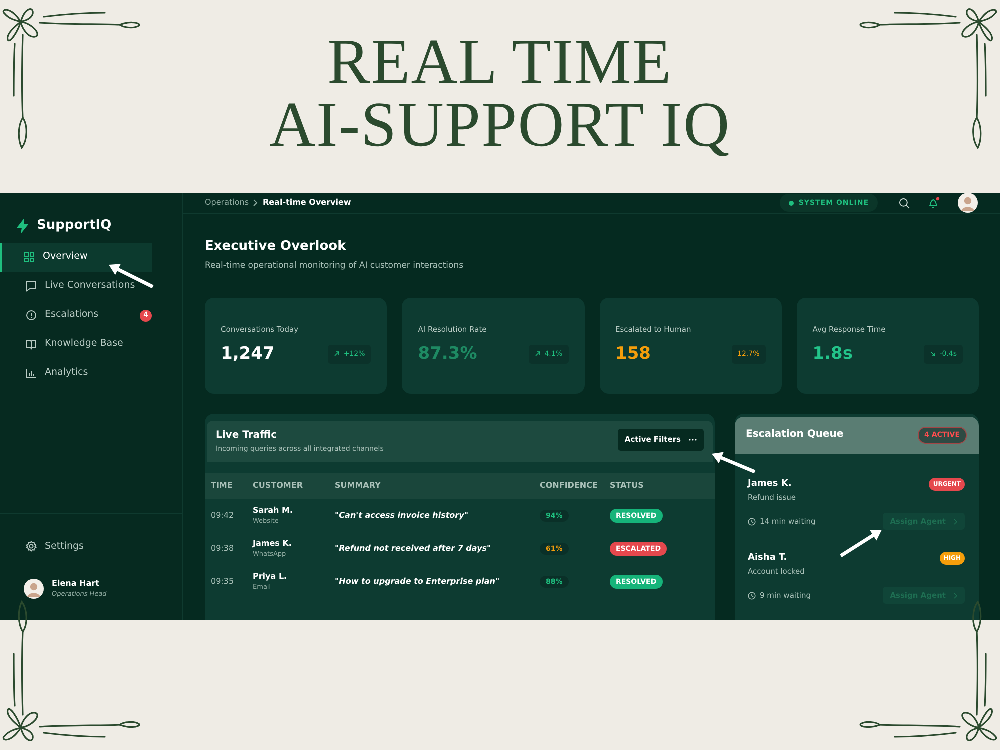  What do you see at coordinates (795, 435) in the screenshot?
I see `panel-title: Escalation Queue` at bounding box center [795, 435].